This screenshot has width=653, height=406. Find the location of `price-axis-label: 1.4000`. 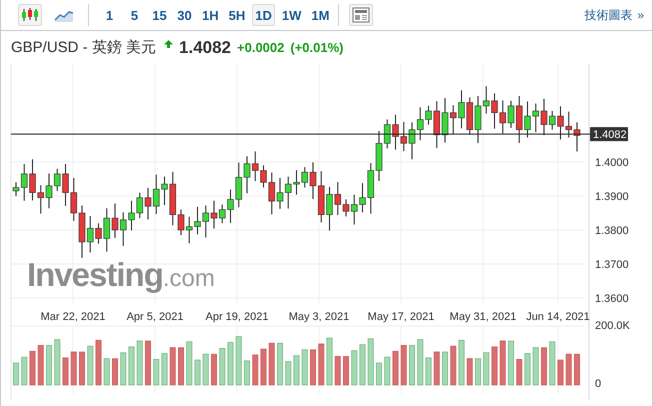

price-axis-label: 1.4000 is located at coordinates (612, 163).